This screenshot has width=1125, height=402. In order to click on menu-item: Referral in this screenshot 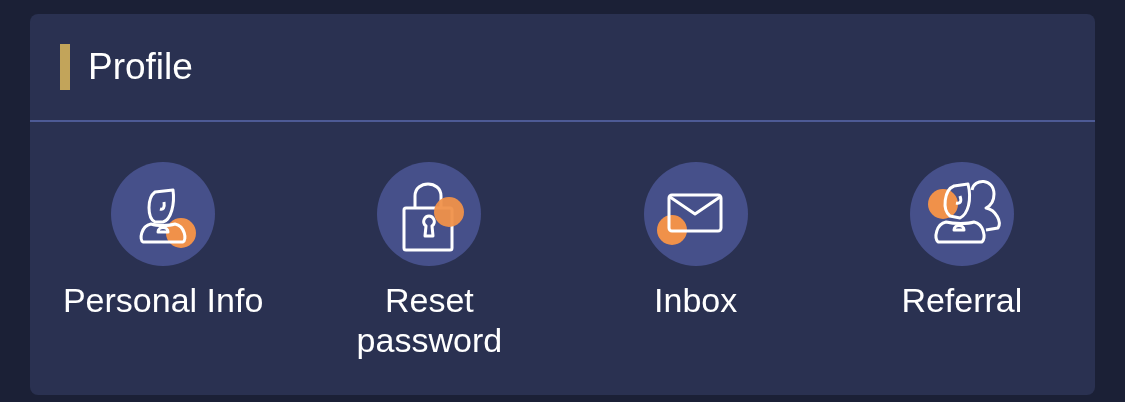, I will do `click(961, 261)`.